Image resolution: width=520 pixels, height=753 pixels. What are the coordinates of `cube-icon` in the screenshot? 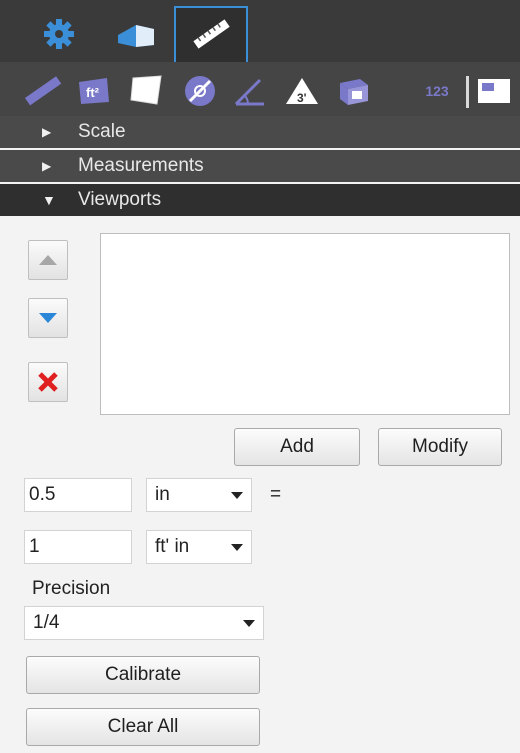 It's located at (354, 92).